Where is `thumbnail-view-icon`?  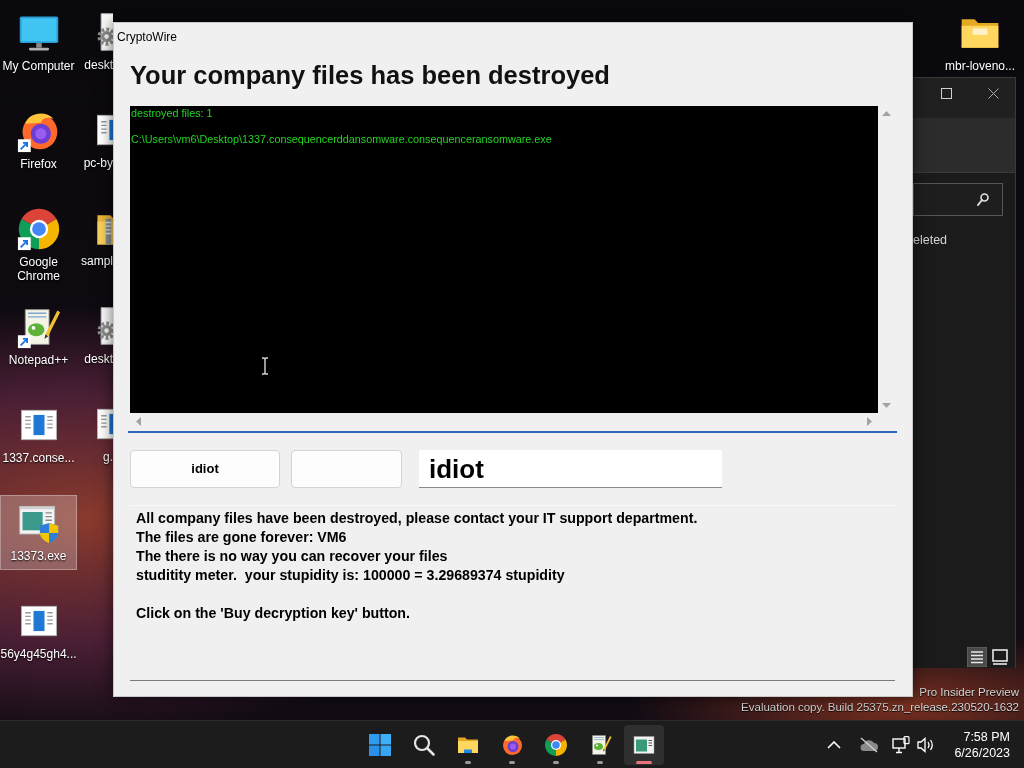
thumbnail-view-icon is located at coordinates (1000, 657).